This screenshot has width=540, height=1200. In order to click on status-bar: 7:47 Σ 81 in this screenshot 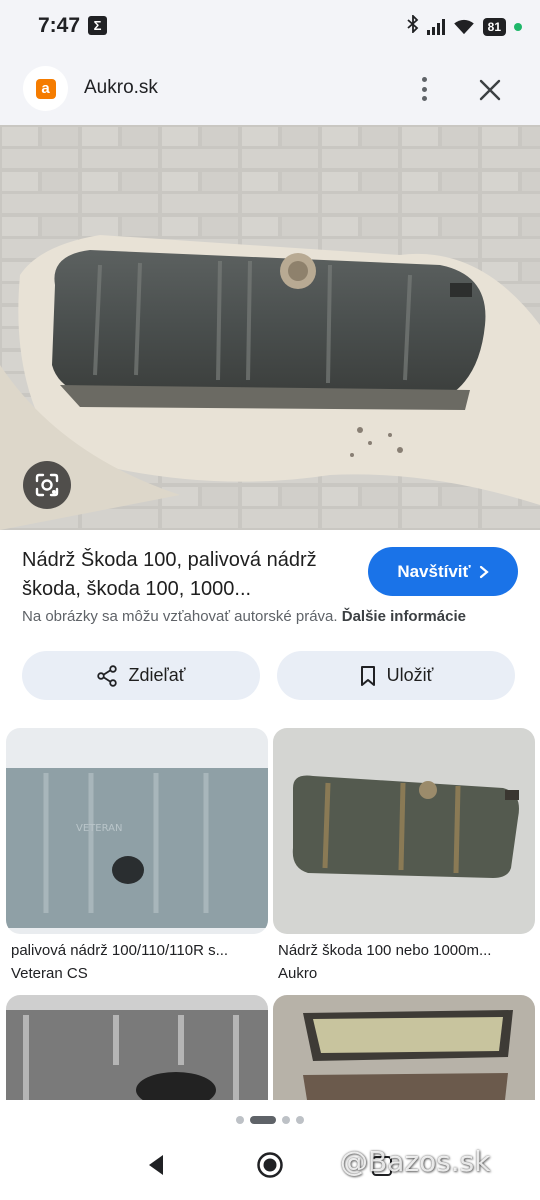, I will do `click(270, 26)`.